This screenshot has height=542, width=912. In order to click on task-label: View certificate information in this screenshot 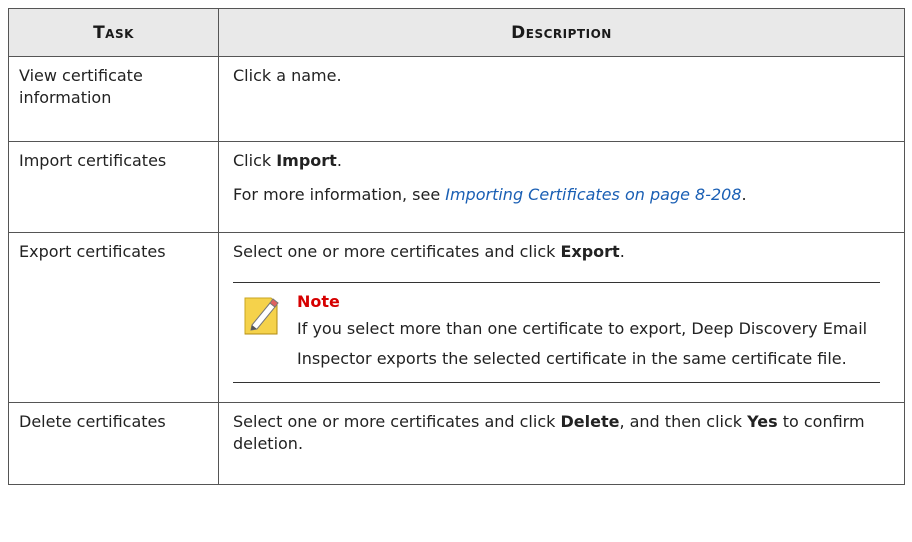, I will do `click(81, 86)`.